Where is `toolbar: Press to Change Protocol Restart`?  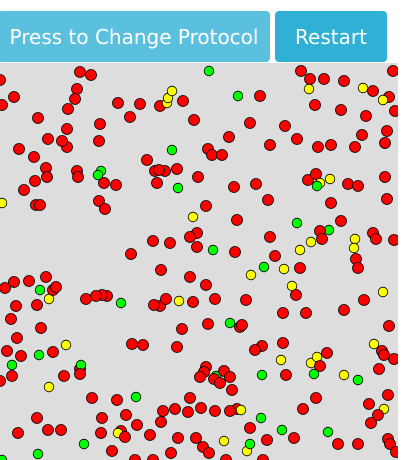 toolbar: Press to Change Protocol Restart is located at coordinates (202, 32).